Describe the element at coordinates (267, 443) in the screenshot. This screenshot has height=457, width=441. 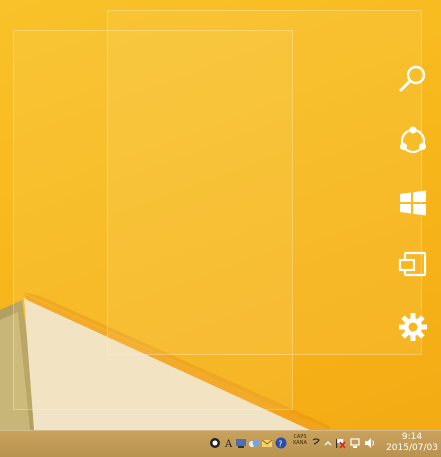
I see `mail-app-icon` at that location.